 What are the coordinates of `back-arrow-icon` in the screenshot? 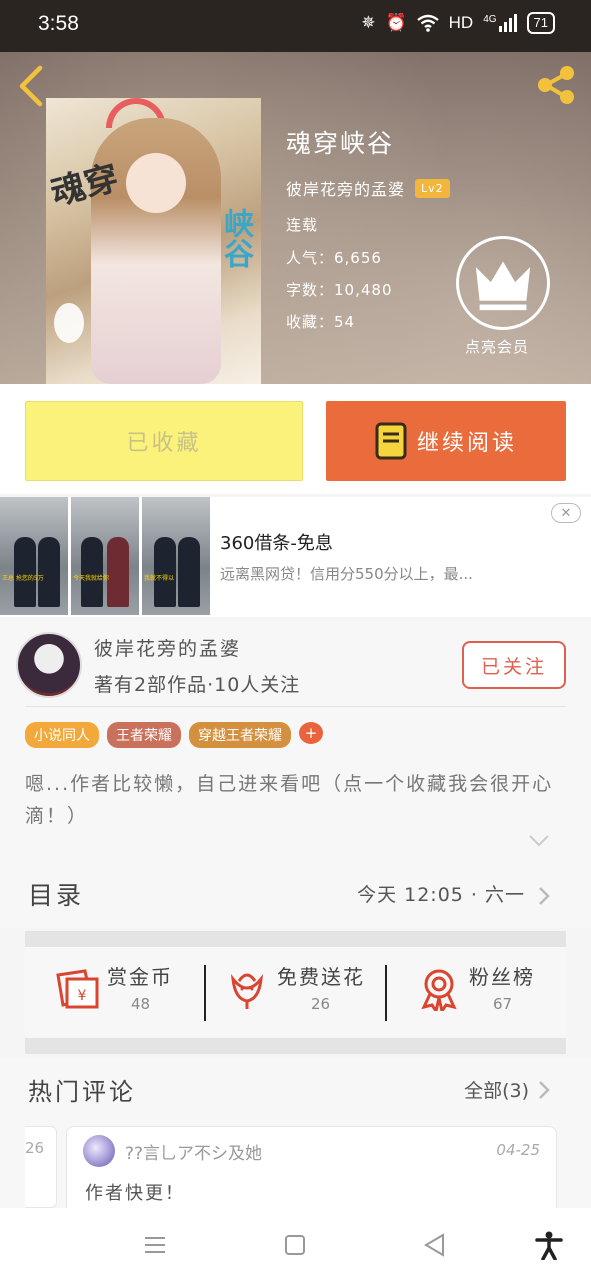 It's located at (32, 86).